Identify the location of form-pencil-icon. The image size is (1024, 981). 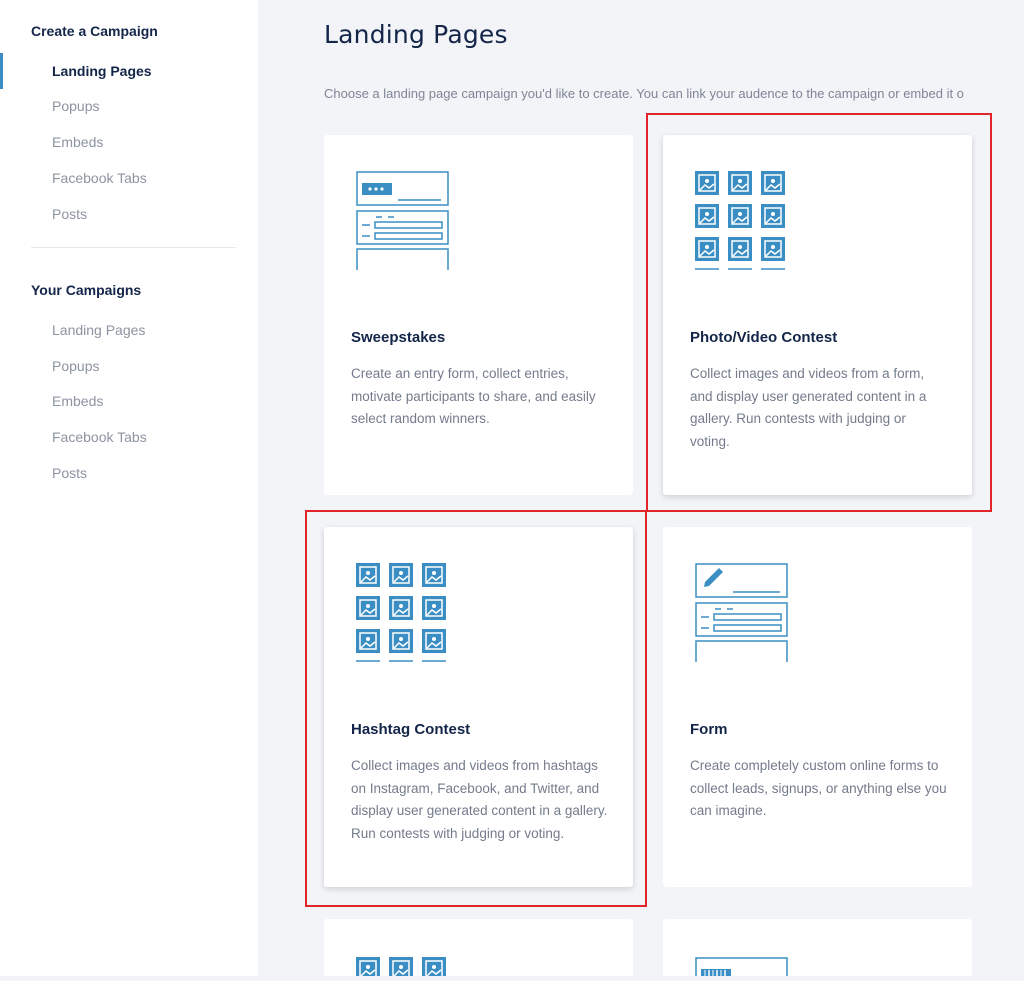
(742, 615).